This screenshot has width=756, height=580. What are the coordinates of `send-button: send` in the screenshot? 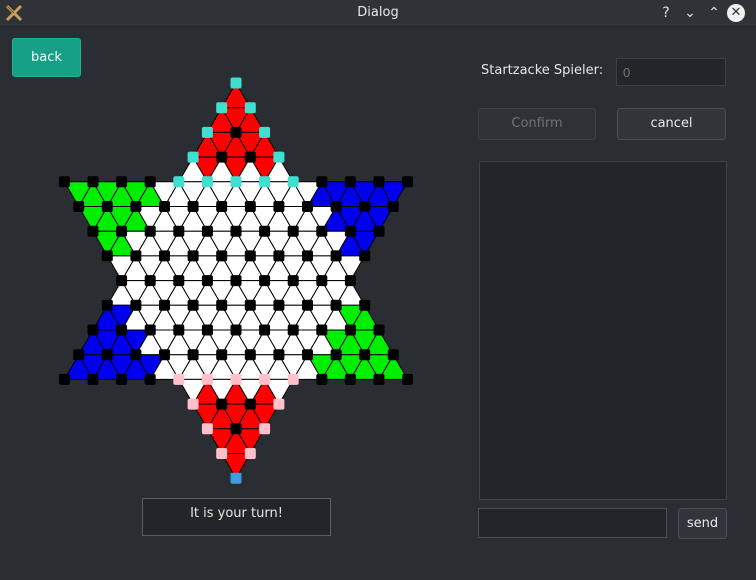 It's located at (702, 523).